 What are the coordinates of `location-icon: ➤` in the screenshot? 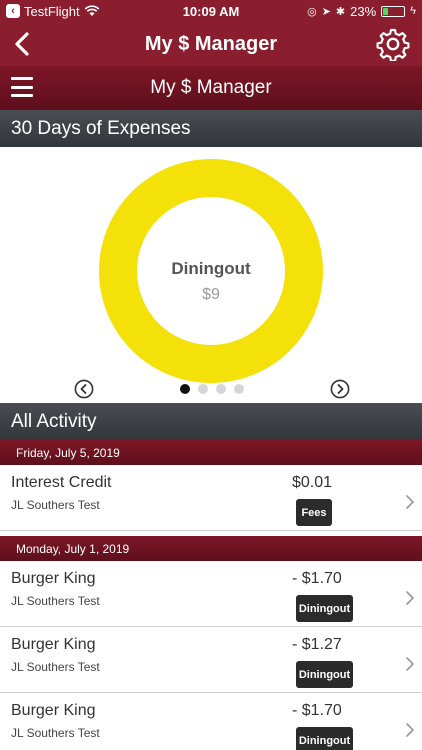 It's located at (326, 11).